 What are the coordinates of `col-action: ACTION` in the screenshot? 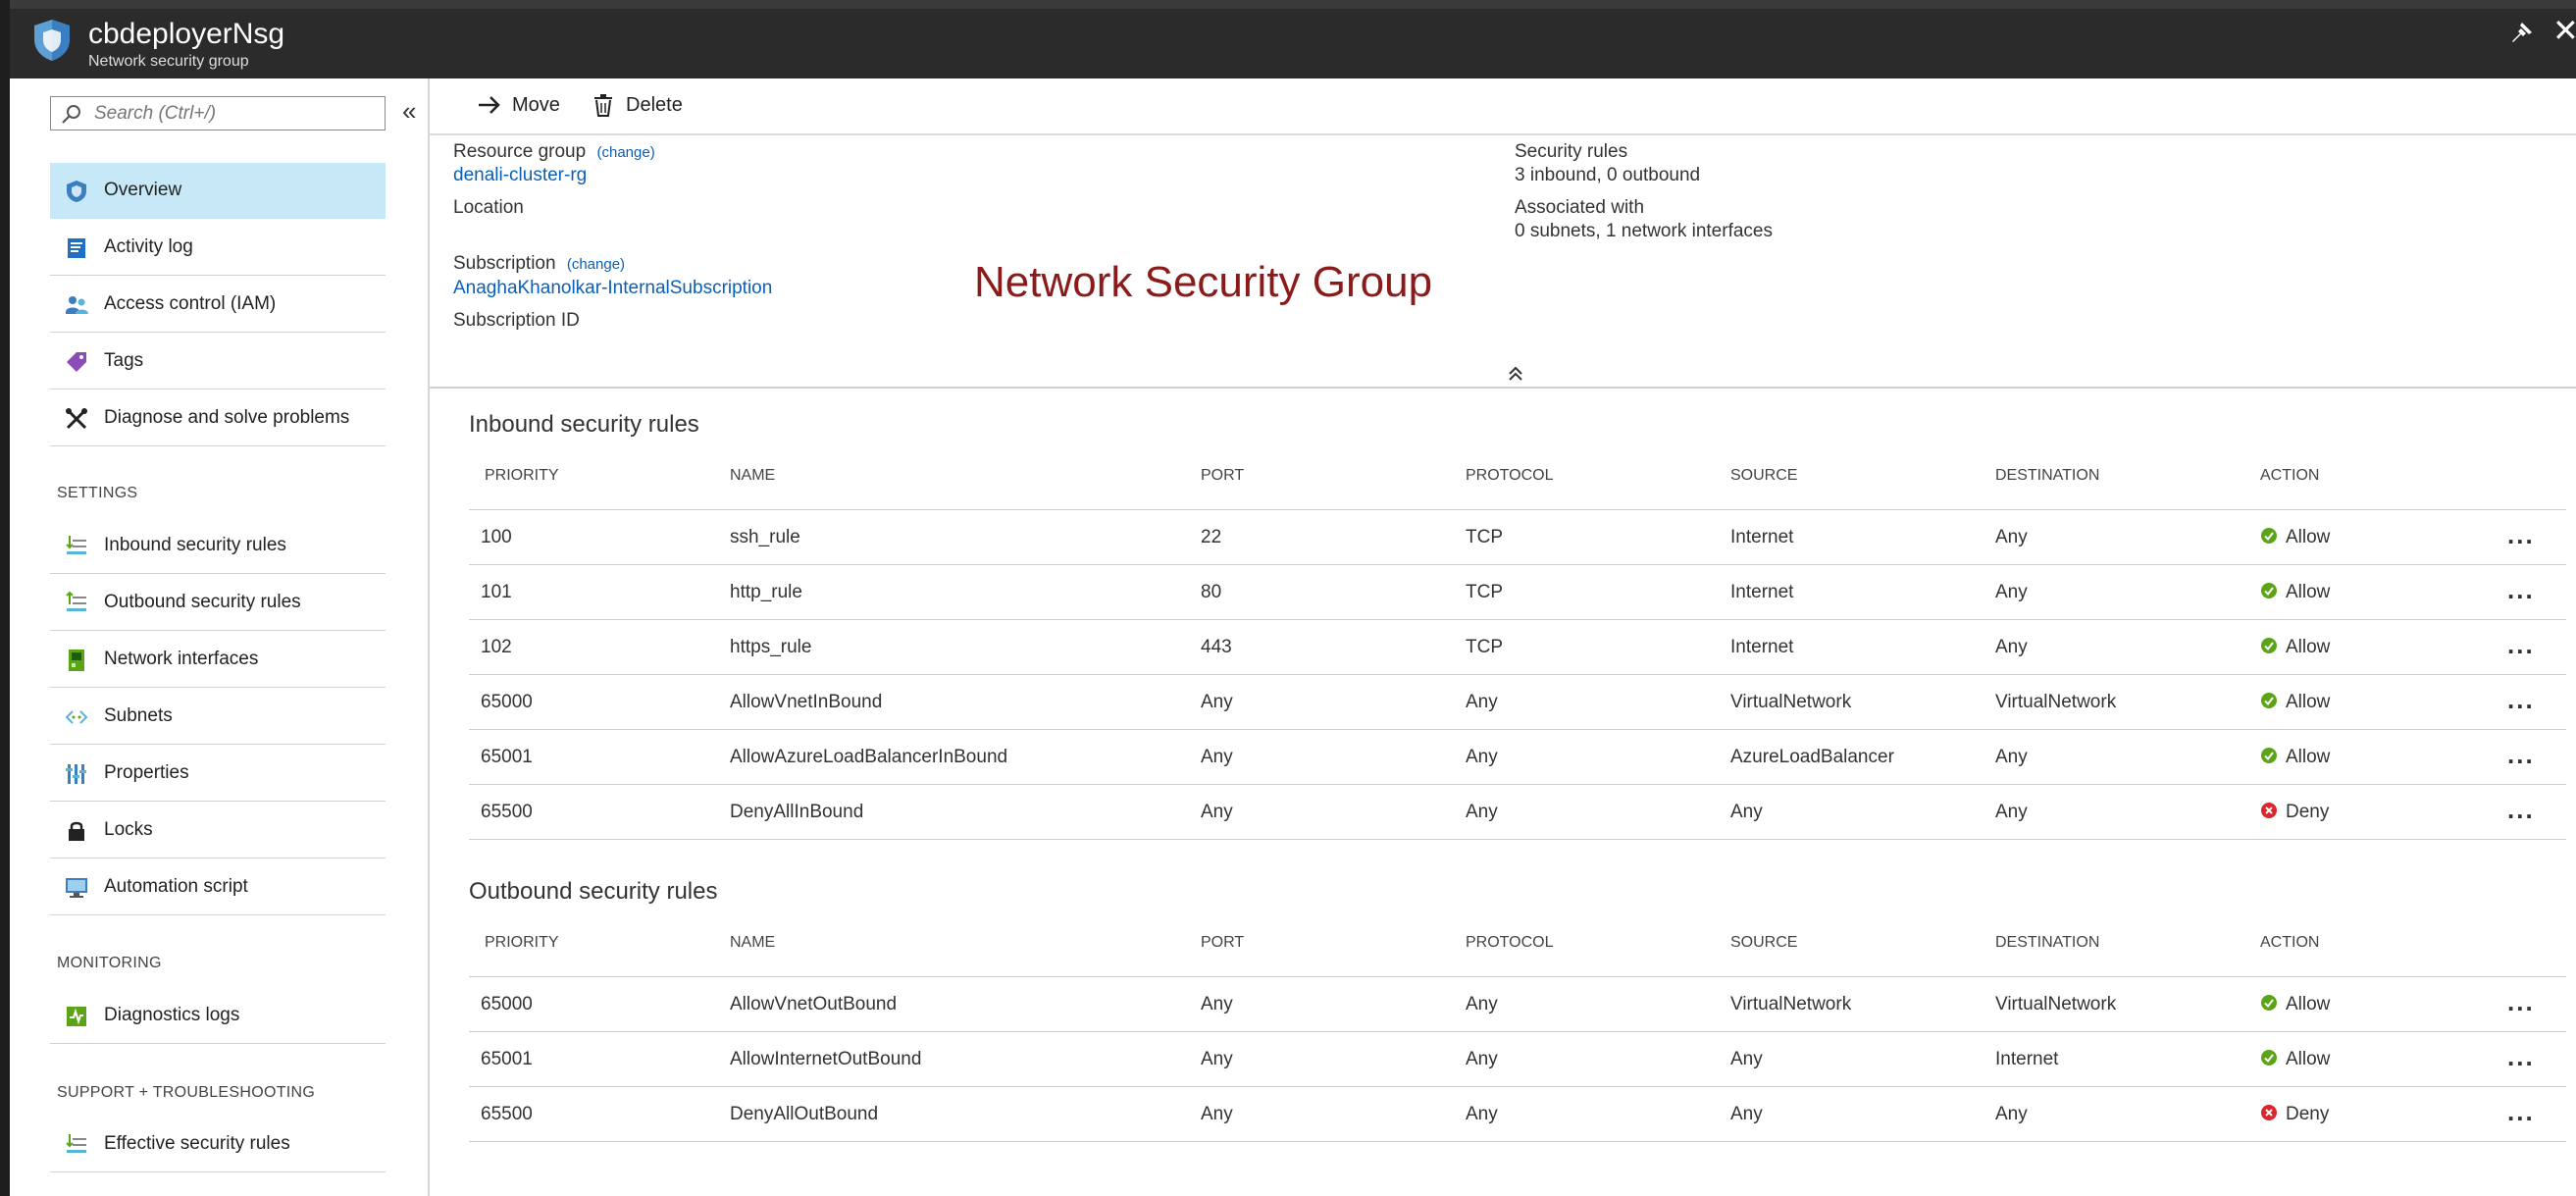 It's located at (2290, 942).